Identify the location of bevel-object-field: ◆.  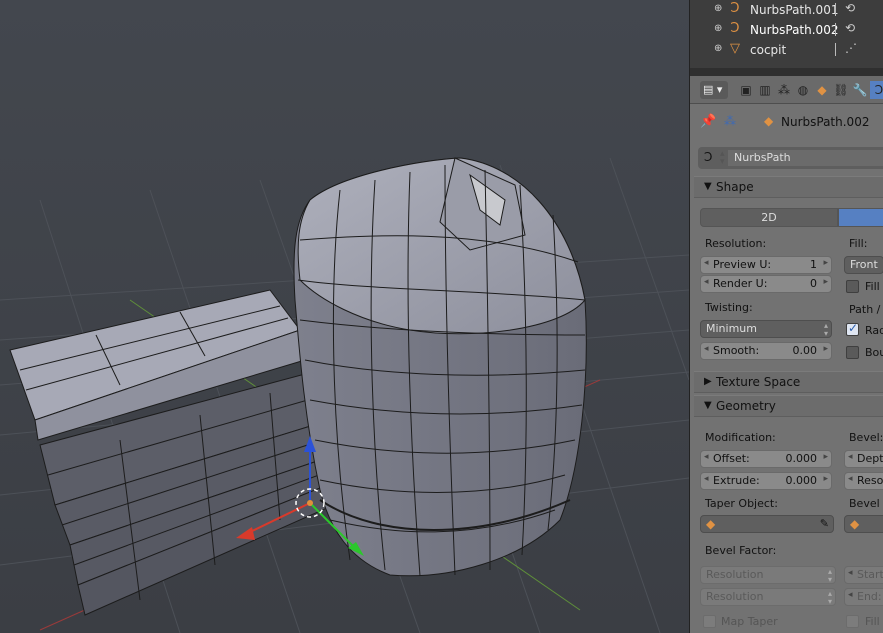
(863, 524).